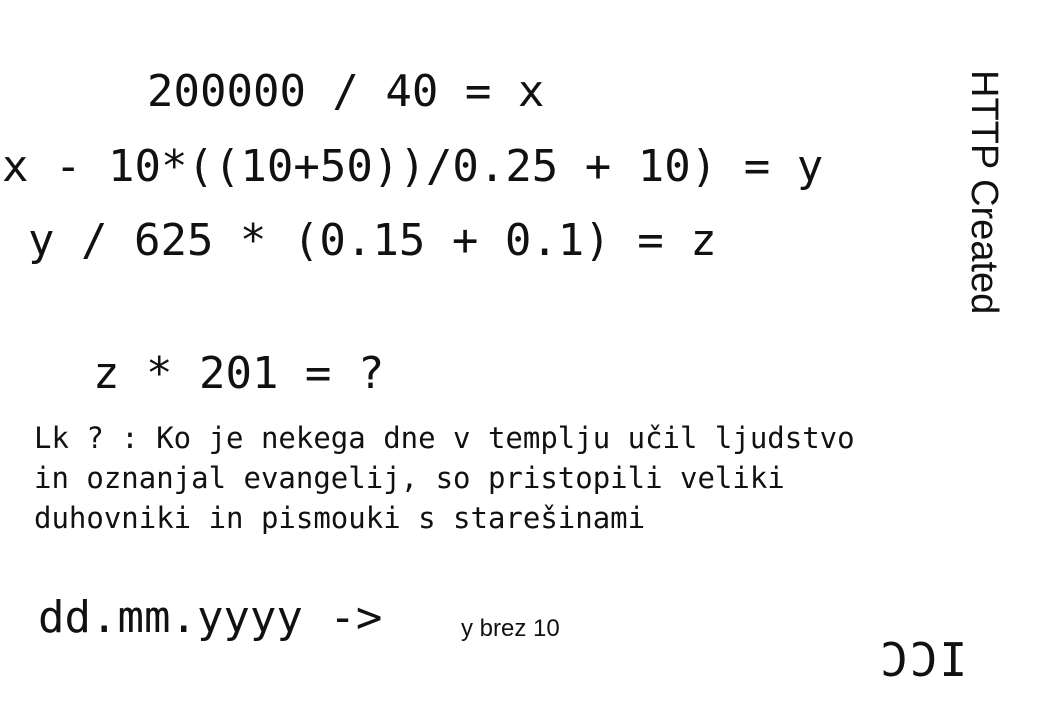 The image size is (1037, 720). I want to click on date-format-pattern: dd.mm.yyyy ->, so click(210, 617).